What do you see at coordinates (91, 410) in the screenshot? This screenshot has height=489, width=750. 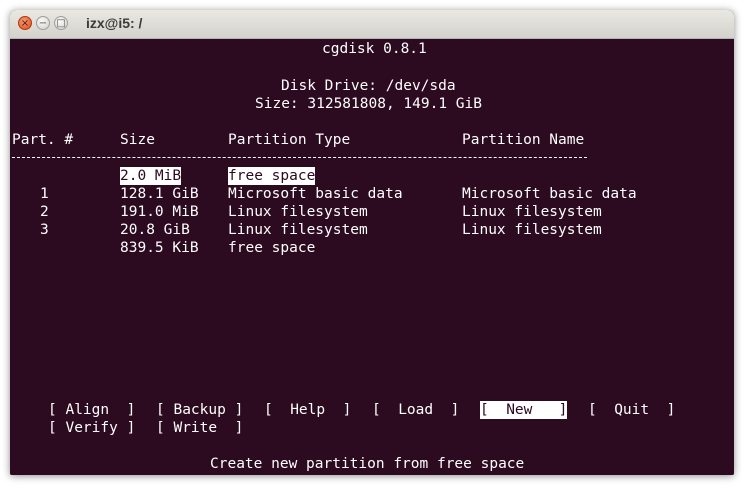 I see `align-button: [ Align ]` at bounding box center [91, 410].